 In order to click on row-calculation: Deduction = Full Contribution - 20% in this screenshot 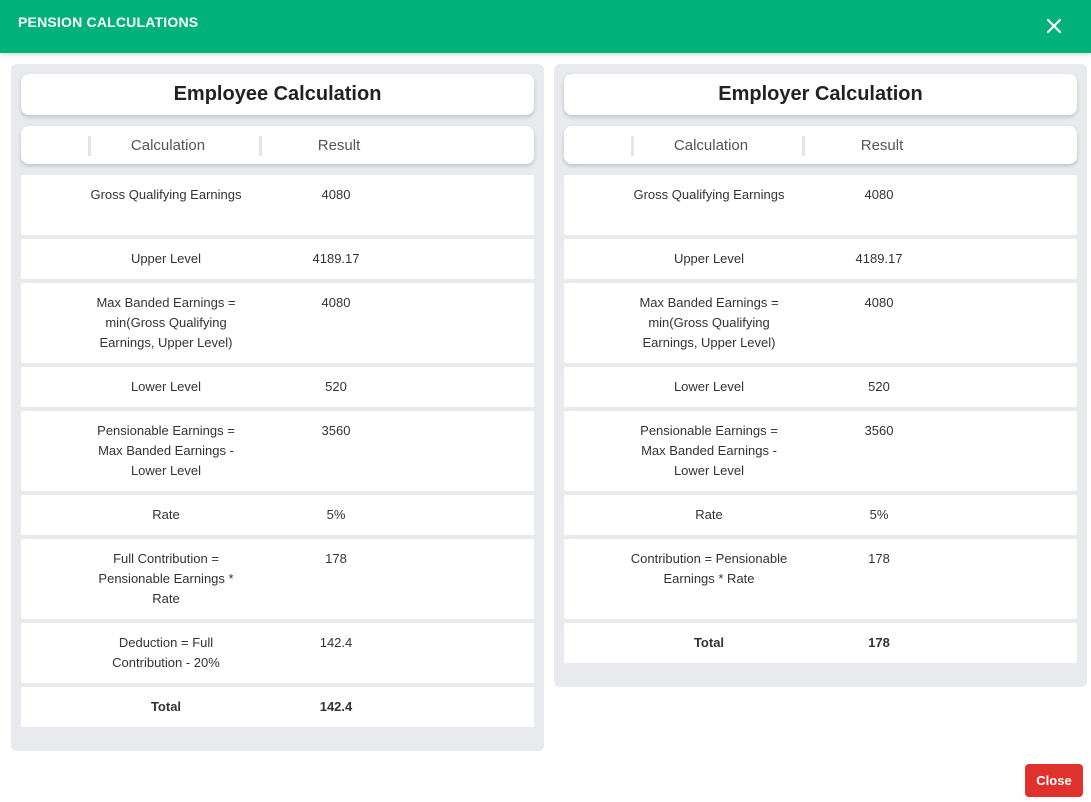, I will do `click(166, 652)`.